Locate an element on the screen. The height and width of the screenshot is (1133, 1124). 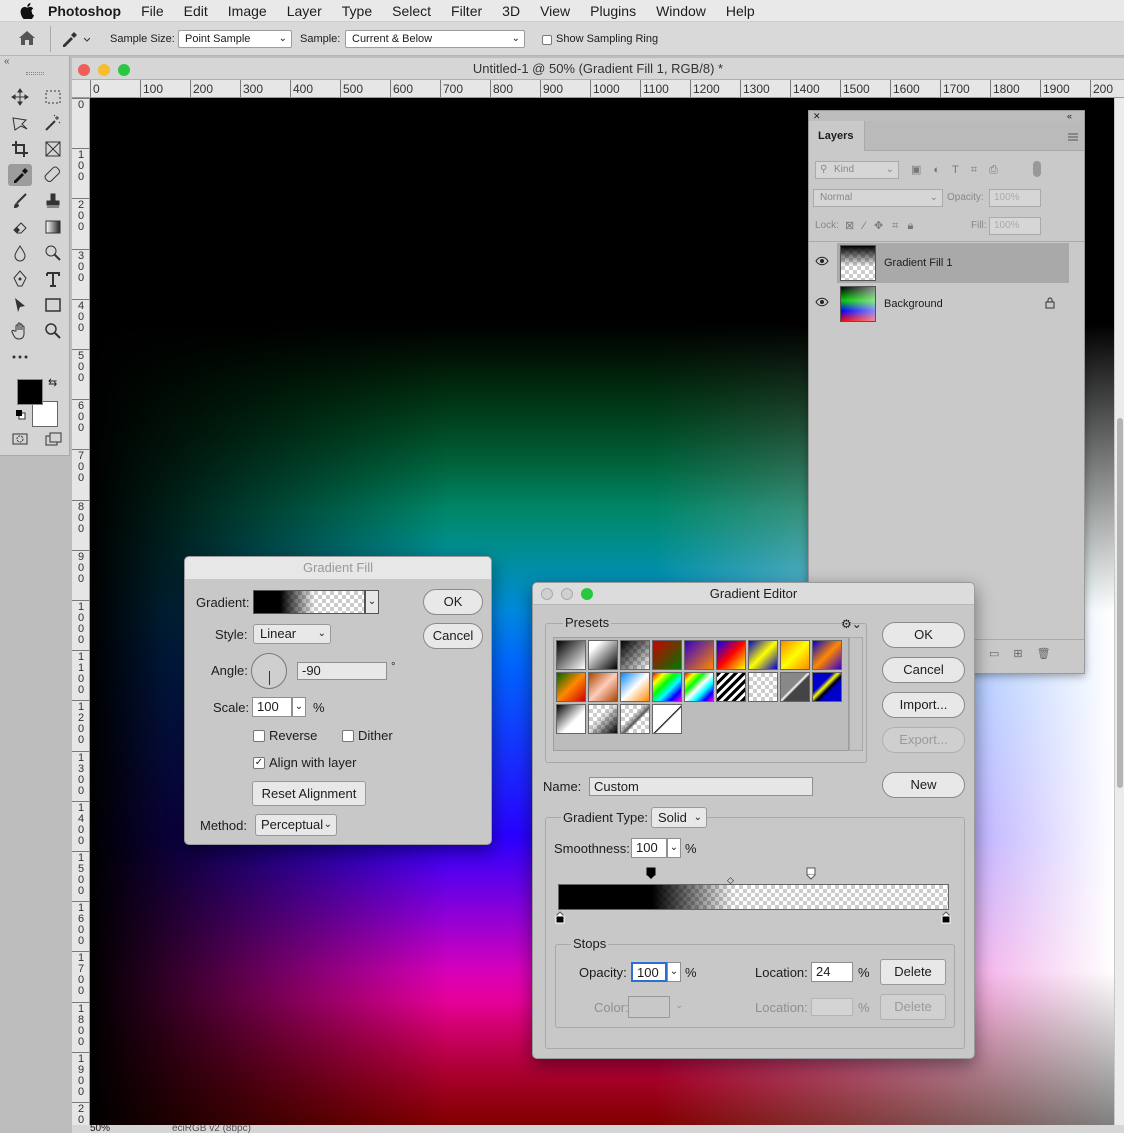
opacity-stop is located at coordinates (811, 873).